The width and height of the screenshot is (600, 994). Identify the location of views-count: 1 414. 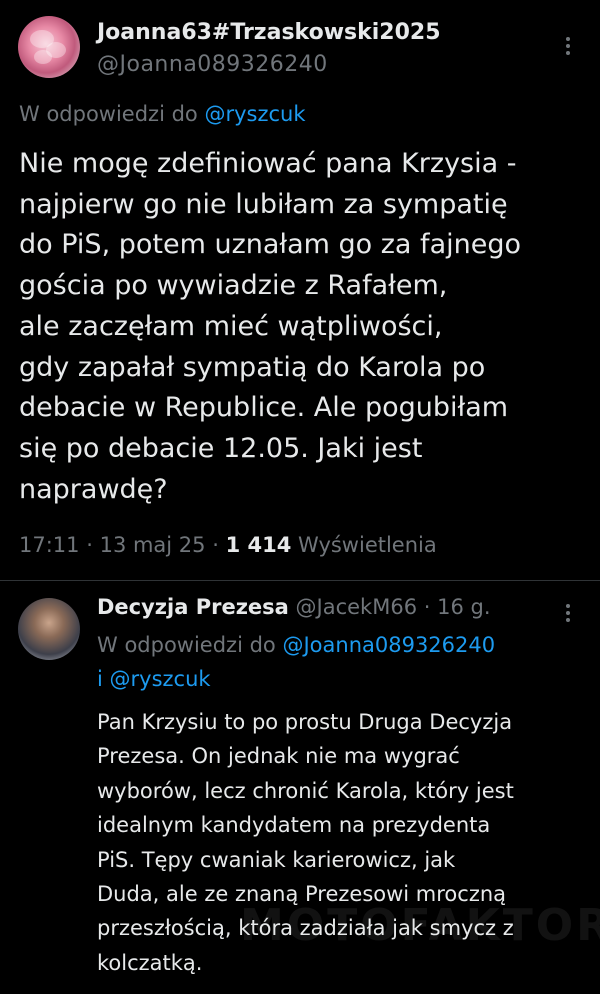
(258, 545).